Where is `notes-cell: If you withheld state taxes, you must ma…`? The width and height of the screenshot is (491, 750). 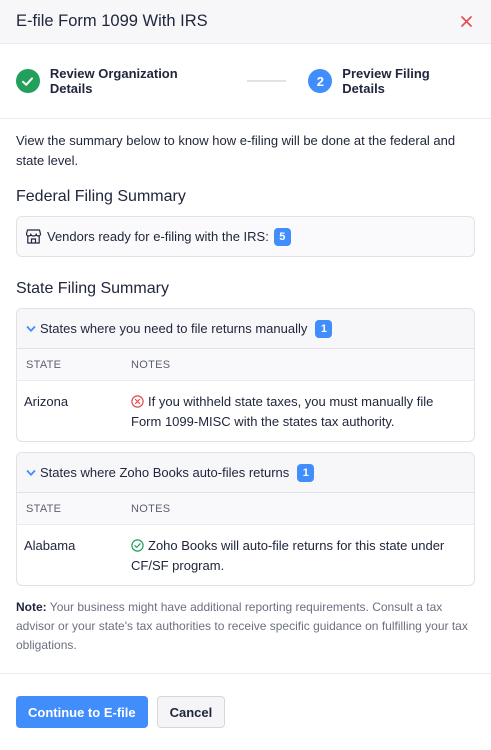
notes-cell: If you withheld state taxes, you must ma… is located at coordinates (302, 412).